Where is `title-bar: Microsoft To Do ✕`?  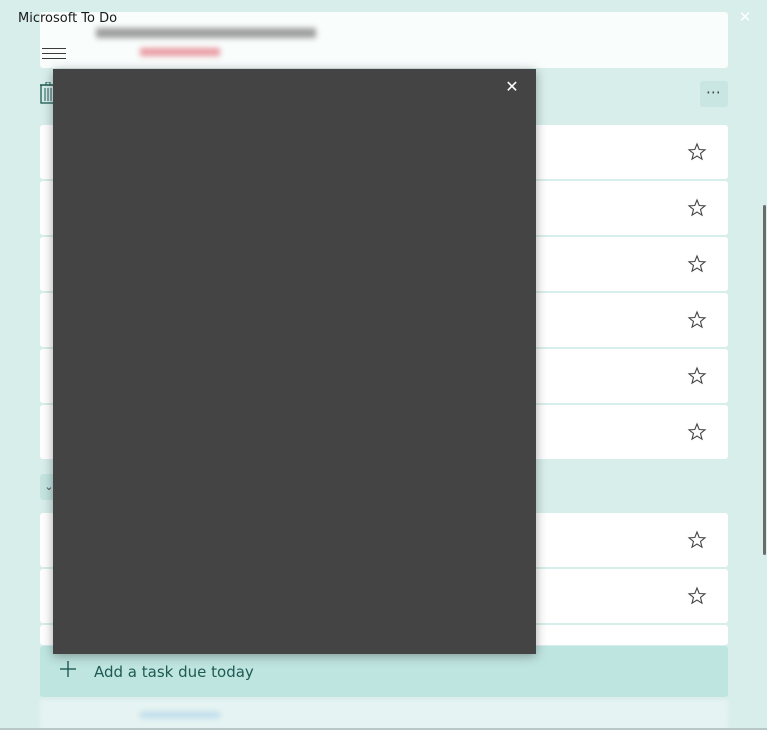
title-bar: Microsoft To Do ✕ is located at coordinates (383, 17).